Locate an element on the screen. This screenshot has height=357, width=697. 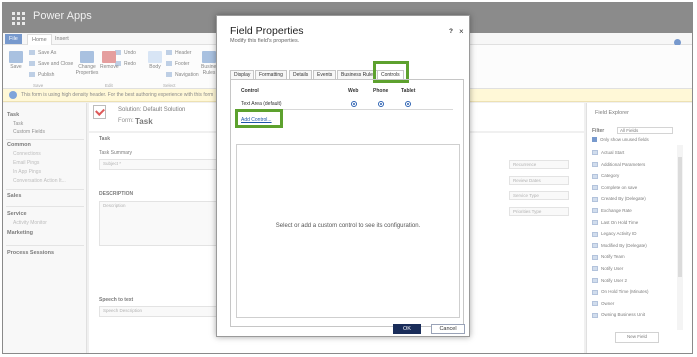
add-control-highlight is located at coordinates (259, 118).